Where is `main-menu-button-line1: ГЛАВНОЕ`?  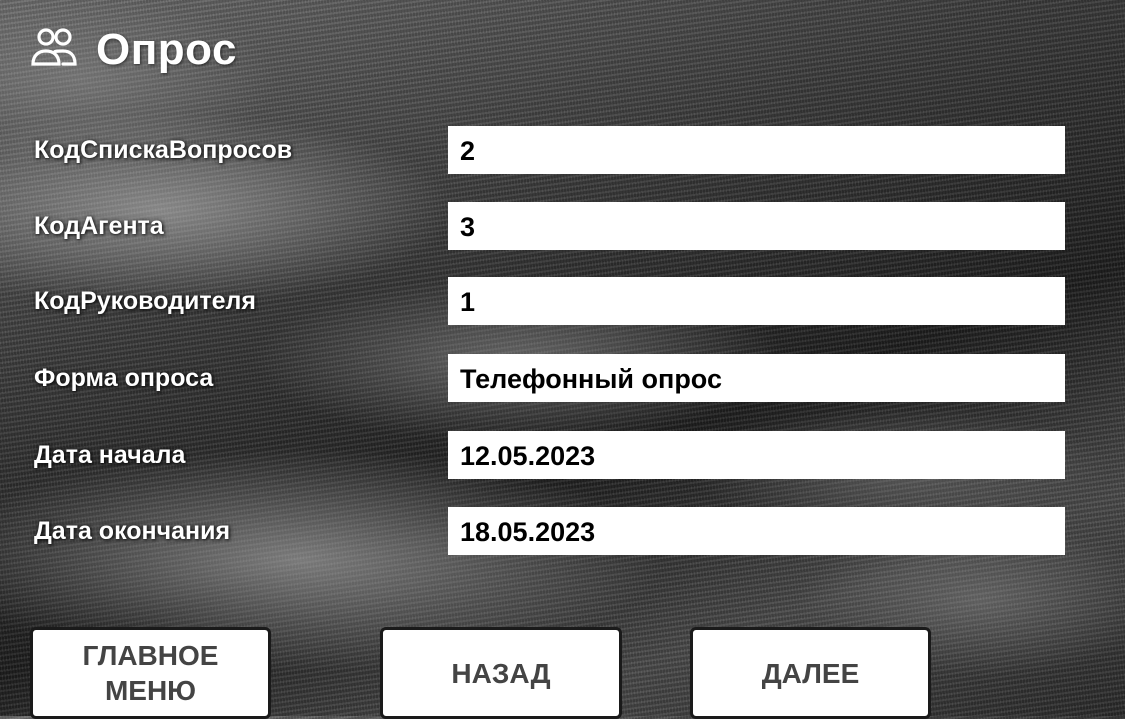
main-menu-button-line1: ГЛАВНОЕ is located at coordinates (150, 655).